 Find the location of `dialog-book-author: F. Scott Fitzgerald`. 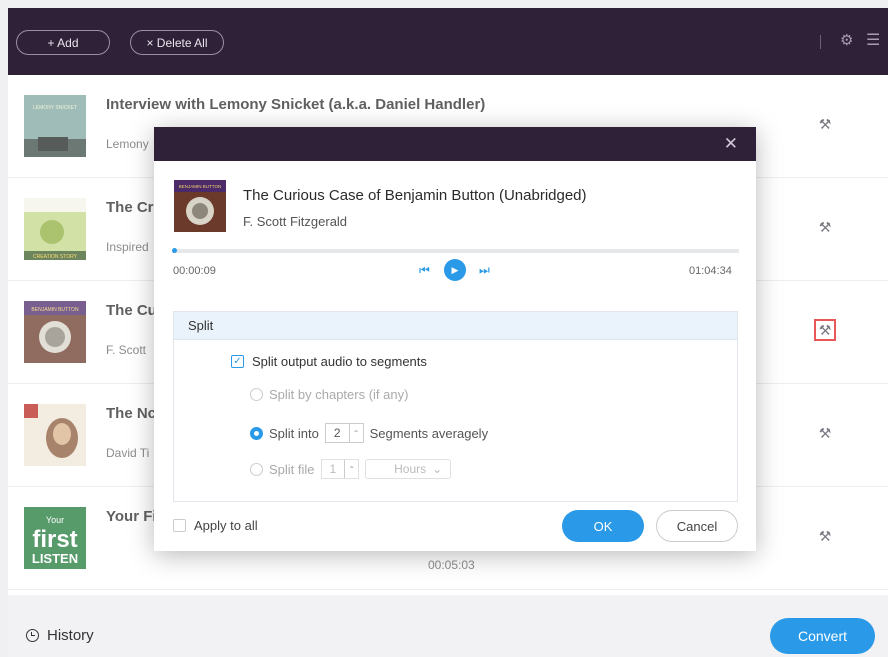

dialog-book-author: F. Scott Fitzgerald is located at coordinates (295, 221).